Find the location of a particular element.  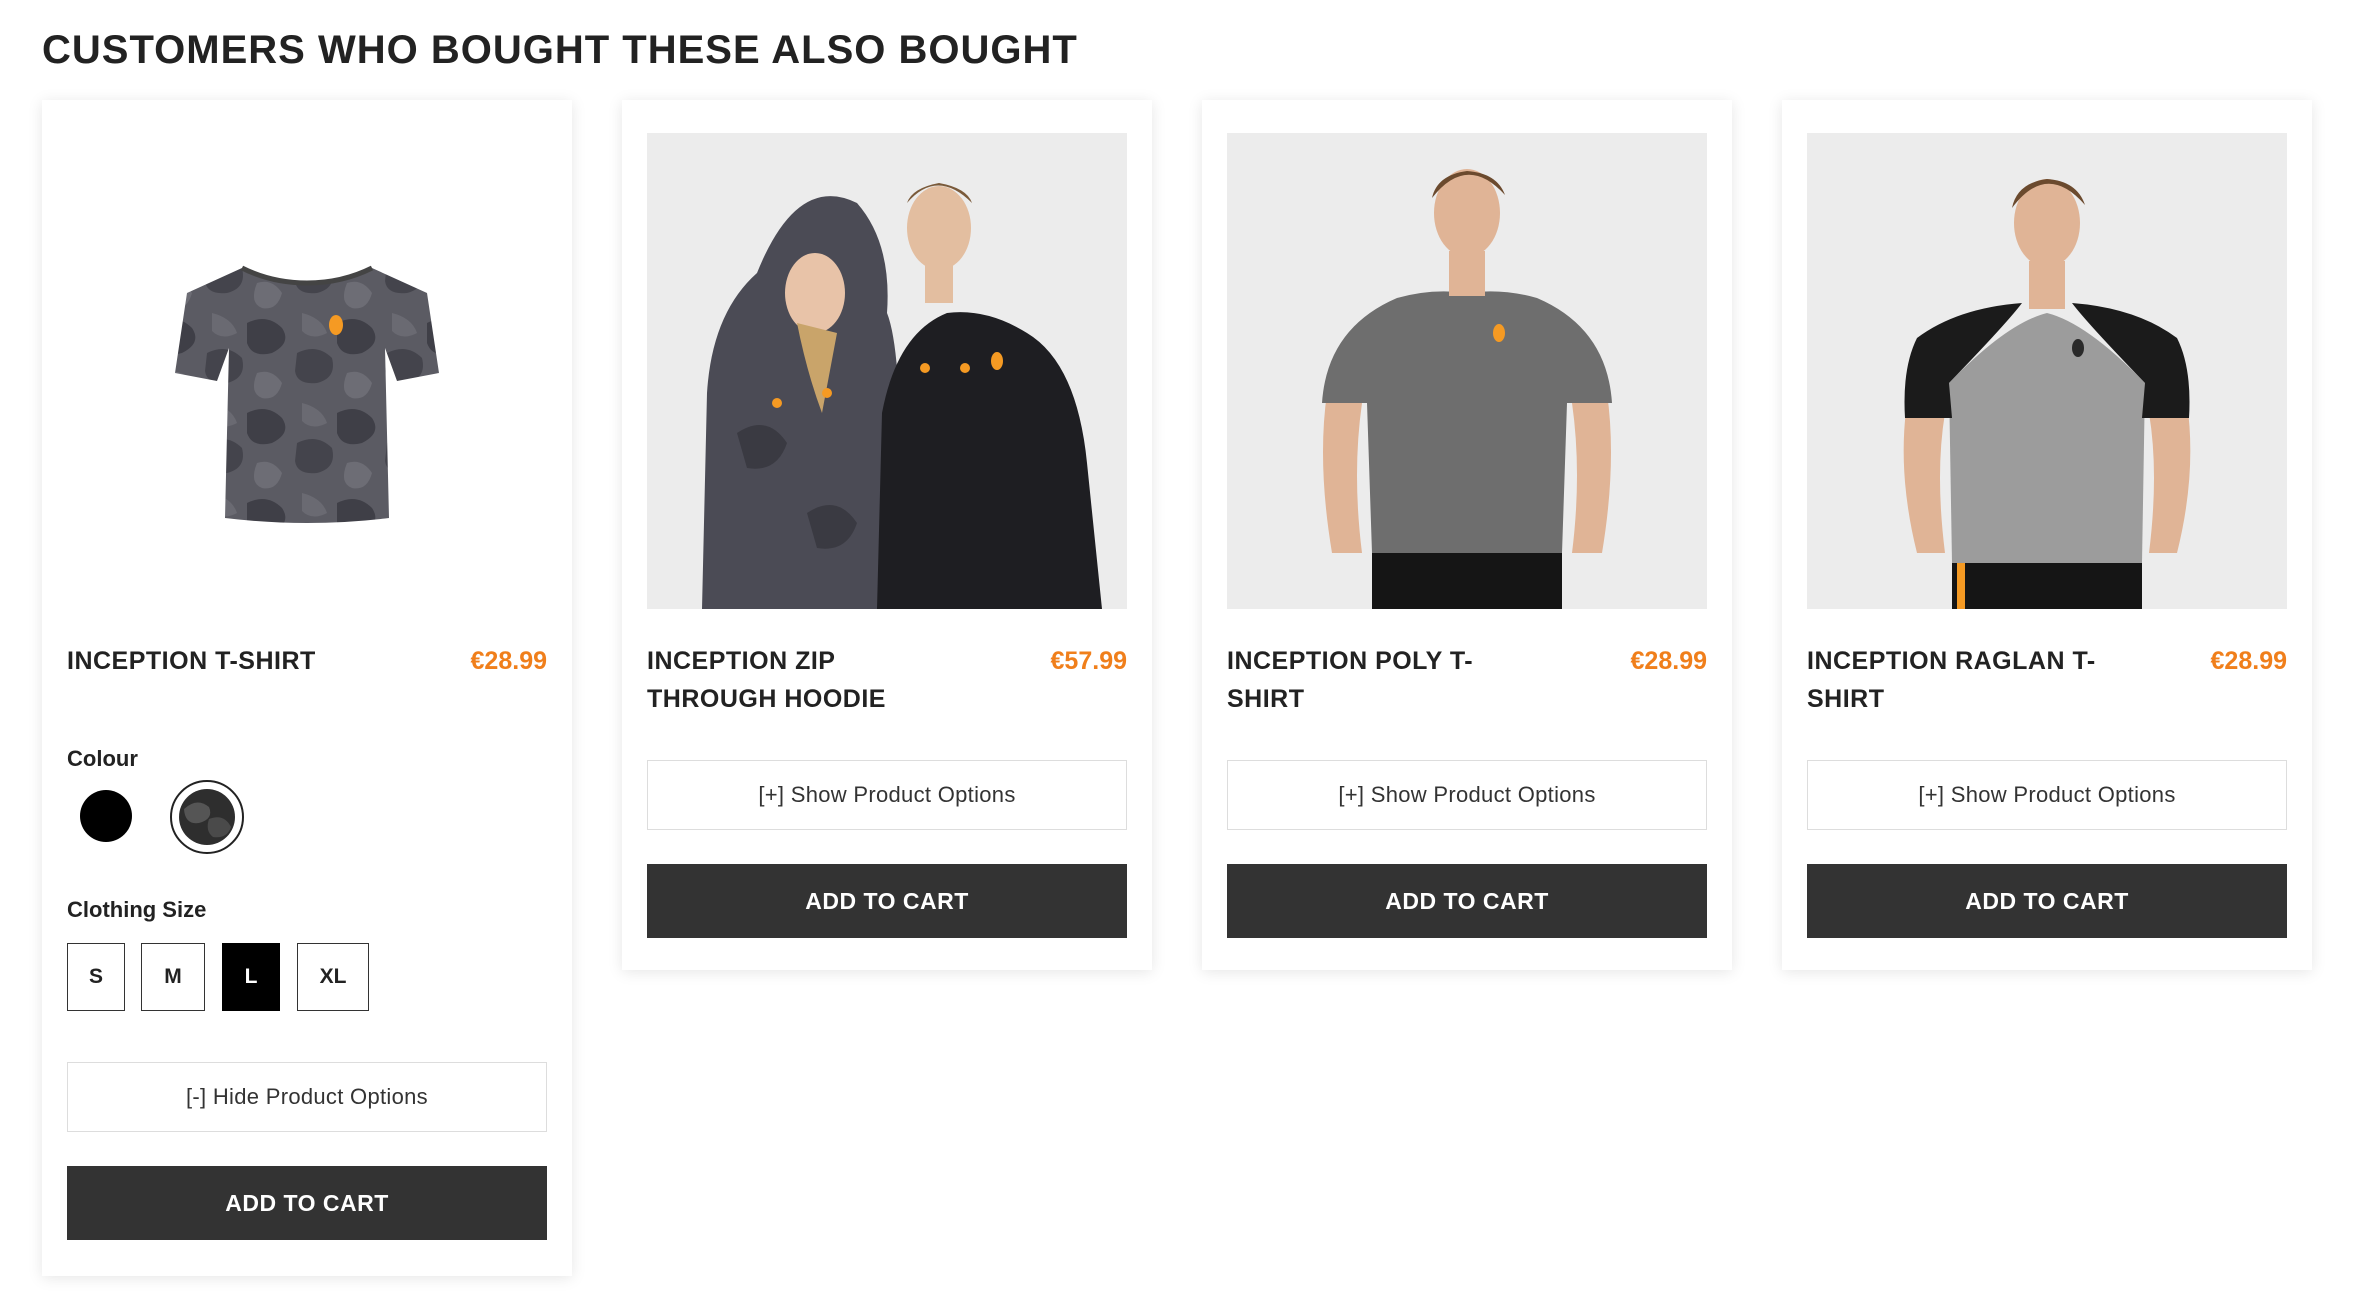

colour-swatch-black is located at coordinates (106, 816).